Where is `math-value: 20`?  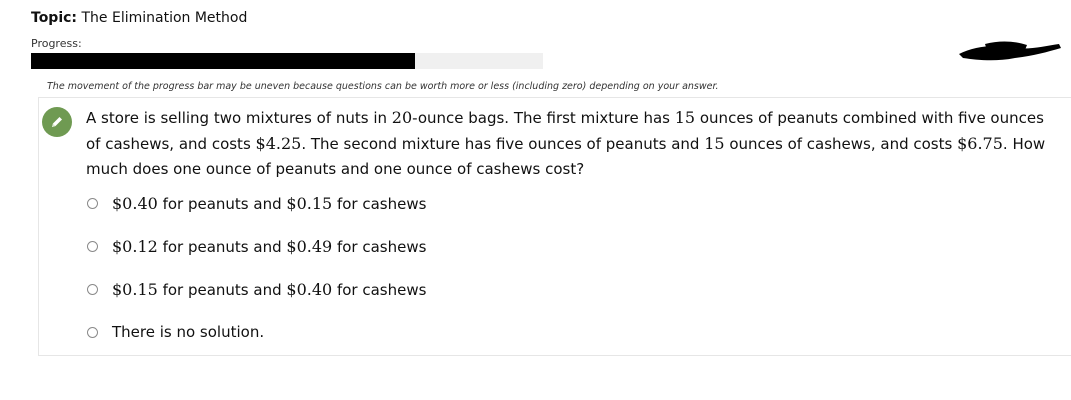 math-value: 20 is located at coordinates (402, 117).